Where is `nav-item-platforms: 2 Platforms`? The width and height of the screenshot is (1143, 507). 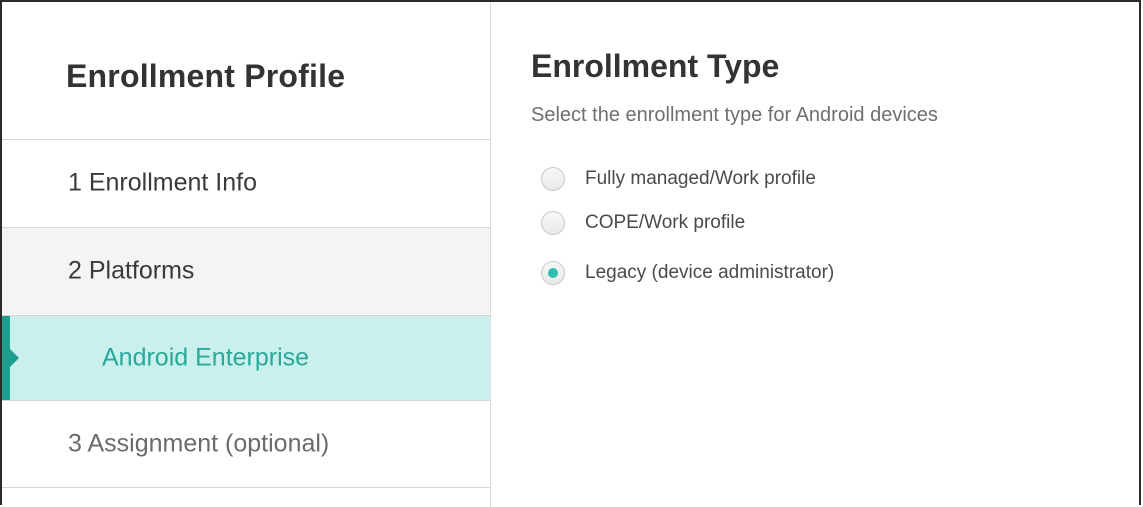
nav-item-platforms: 2 Platforms is located at coordinates (246, 271).